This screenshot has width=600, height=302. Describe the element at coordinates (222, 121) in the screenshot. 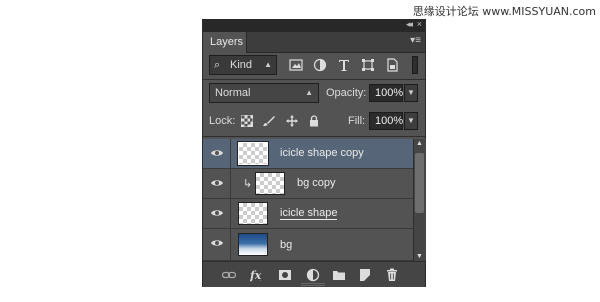

I see `lock-label: Lock:` at that location.